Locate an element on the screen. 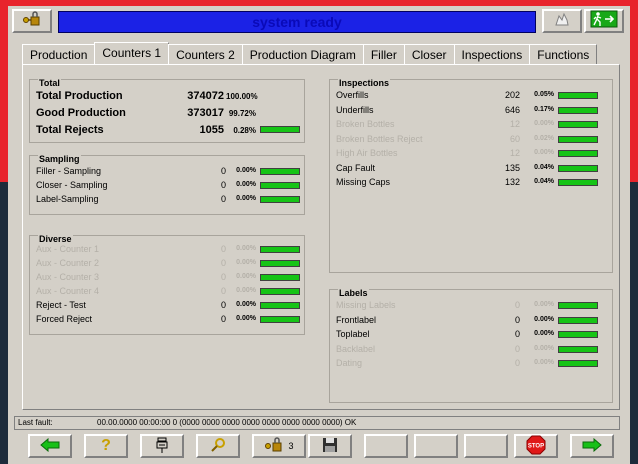  sampling-row: Closer - Sampling 0 0.00% is located at coordinates (168, 187).